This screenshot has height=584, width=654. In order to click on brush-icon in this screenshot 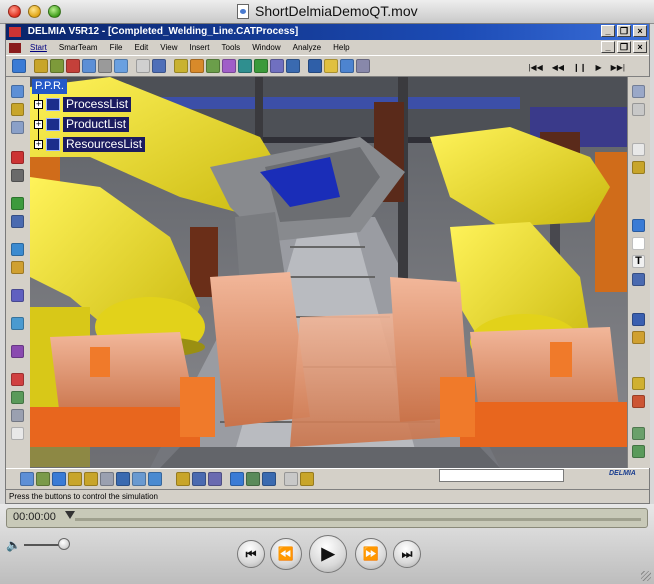, I will do `click(638, 433)`.